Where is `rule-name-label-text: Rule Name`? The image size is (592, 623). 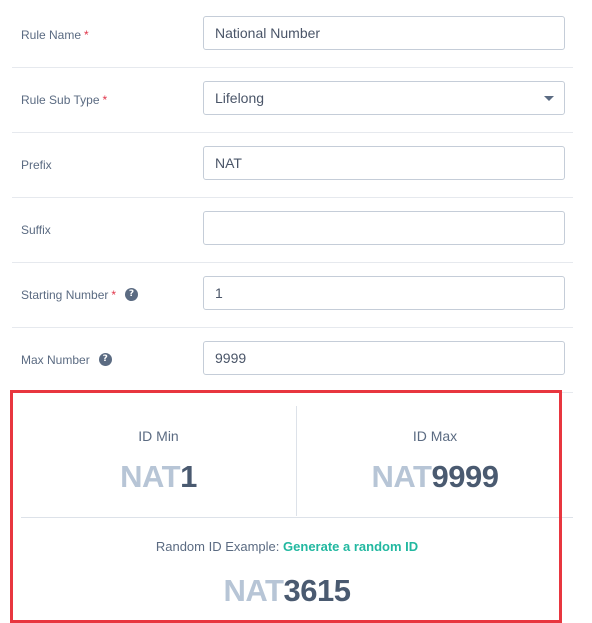 rule-name-label-text: Rule Name is located at coordinates (51, 34).